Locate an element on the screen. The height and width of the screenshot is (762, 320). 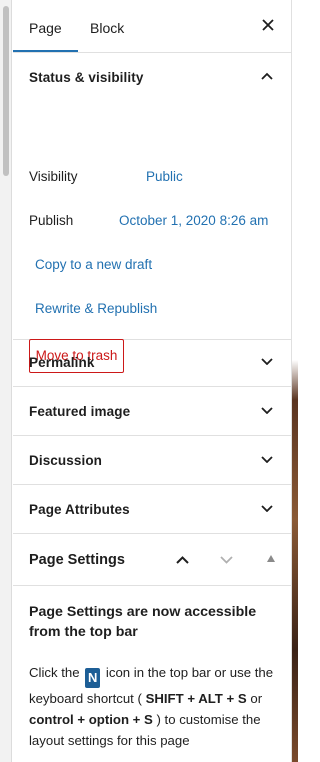
tab-block: Block is located at coordinates (107, 25).